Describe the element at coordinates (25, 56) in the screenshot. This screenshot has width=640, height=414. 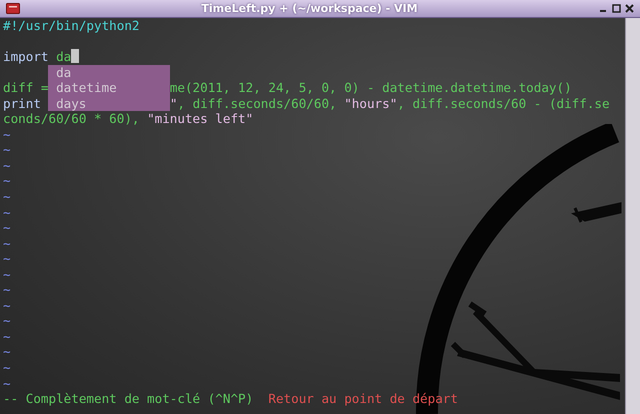
I see `keyword-text: import` at that location.